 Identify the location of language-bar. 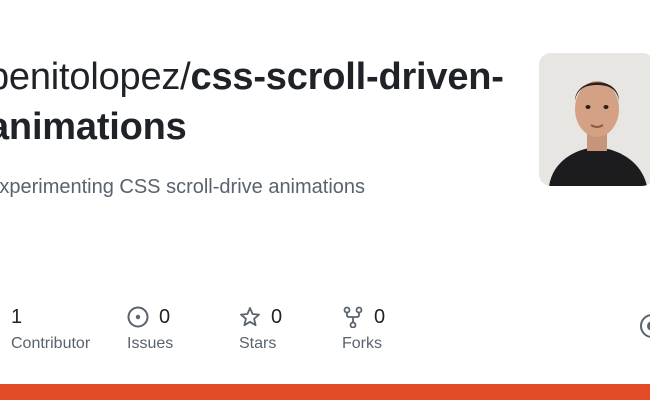
(325, 392).